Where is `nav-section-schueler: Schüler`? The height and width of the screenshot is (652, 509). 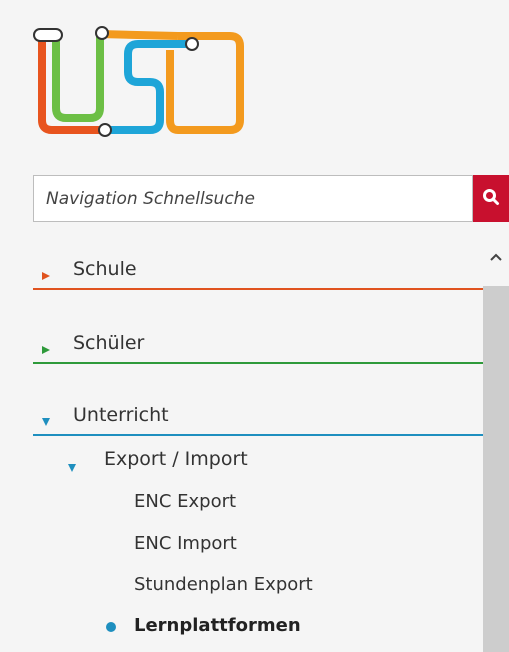
nav-section-schueler: Schüler is located at coordinates (258, 346).